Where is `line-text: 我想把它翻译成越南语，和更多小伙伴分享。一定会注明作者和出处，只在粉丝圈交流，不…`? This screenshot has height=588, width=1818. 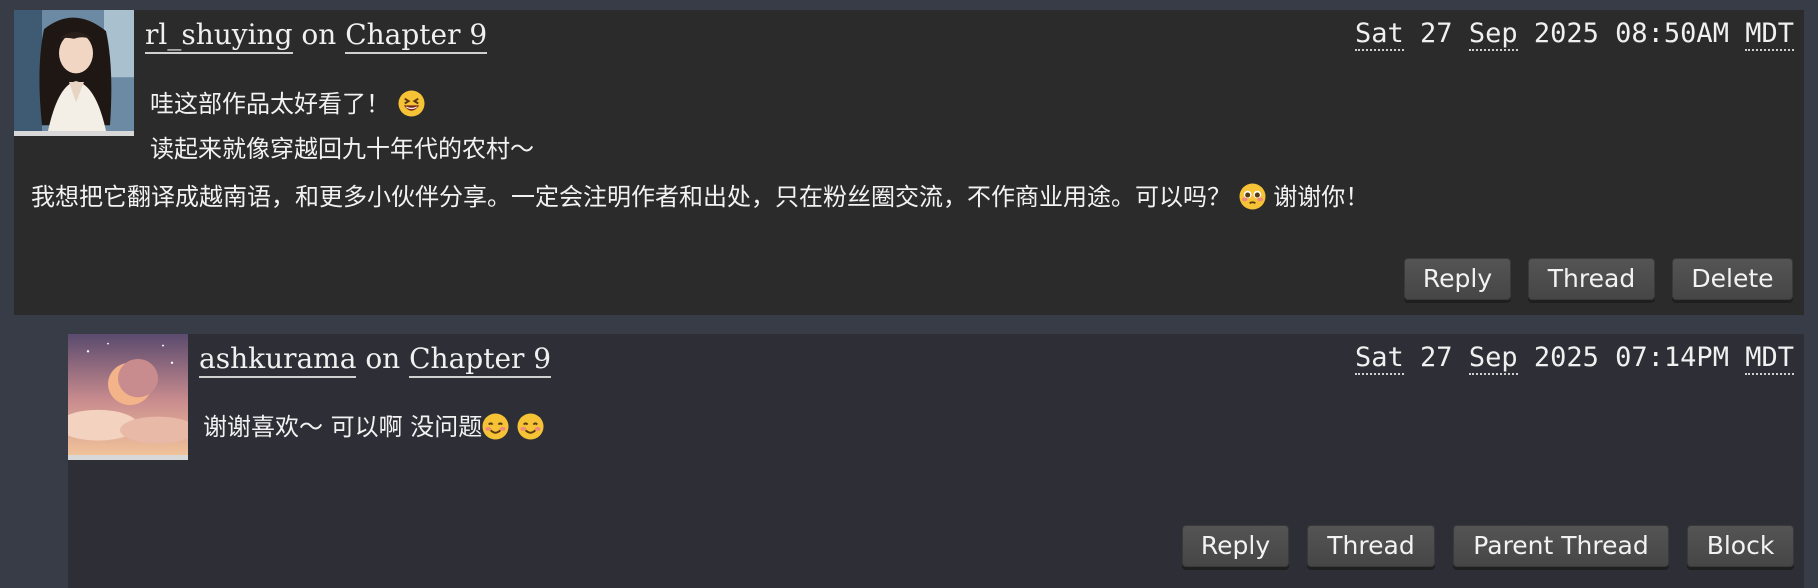 line-text: 我想把它翻译成越南语，和更多小伙伴分享。一定会注明作者和出处，只在粉丝圈交流，不… is located at coordinates (631, 197).